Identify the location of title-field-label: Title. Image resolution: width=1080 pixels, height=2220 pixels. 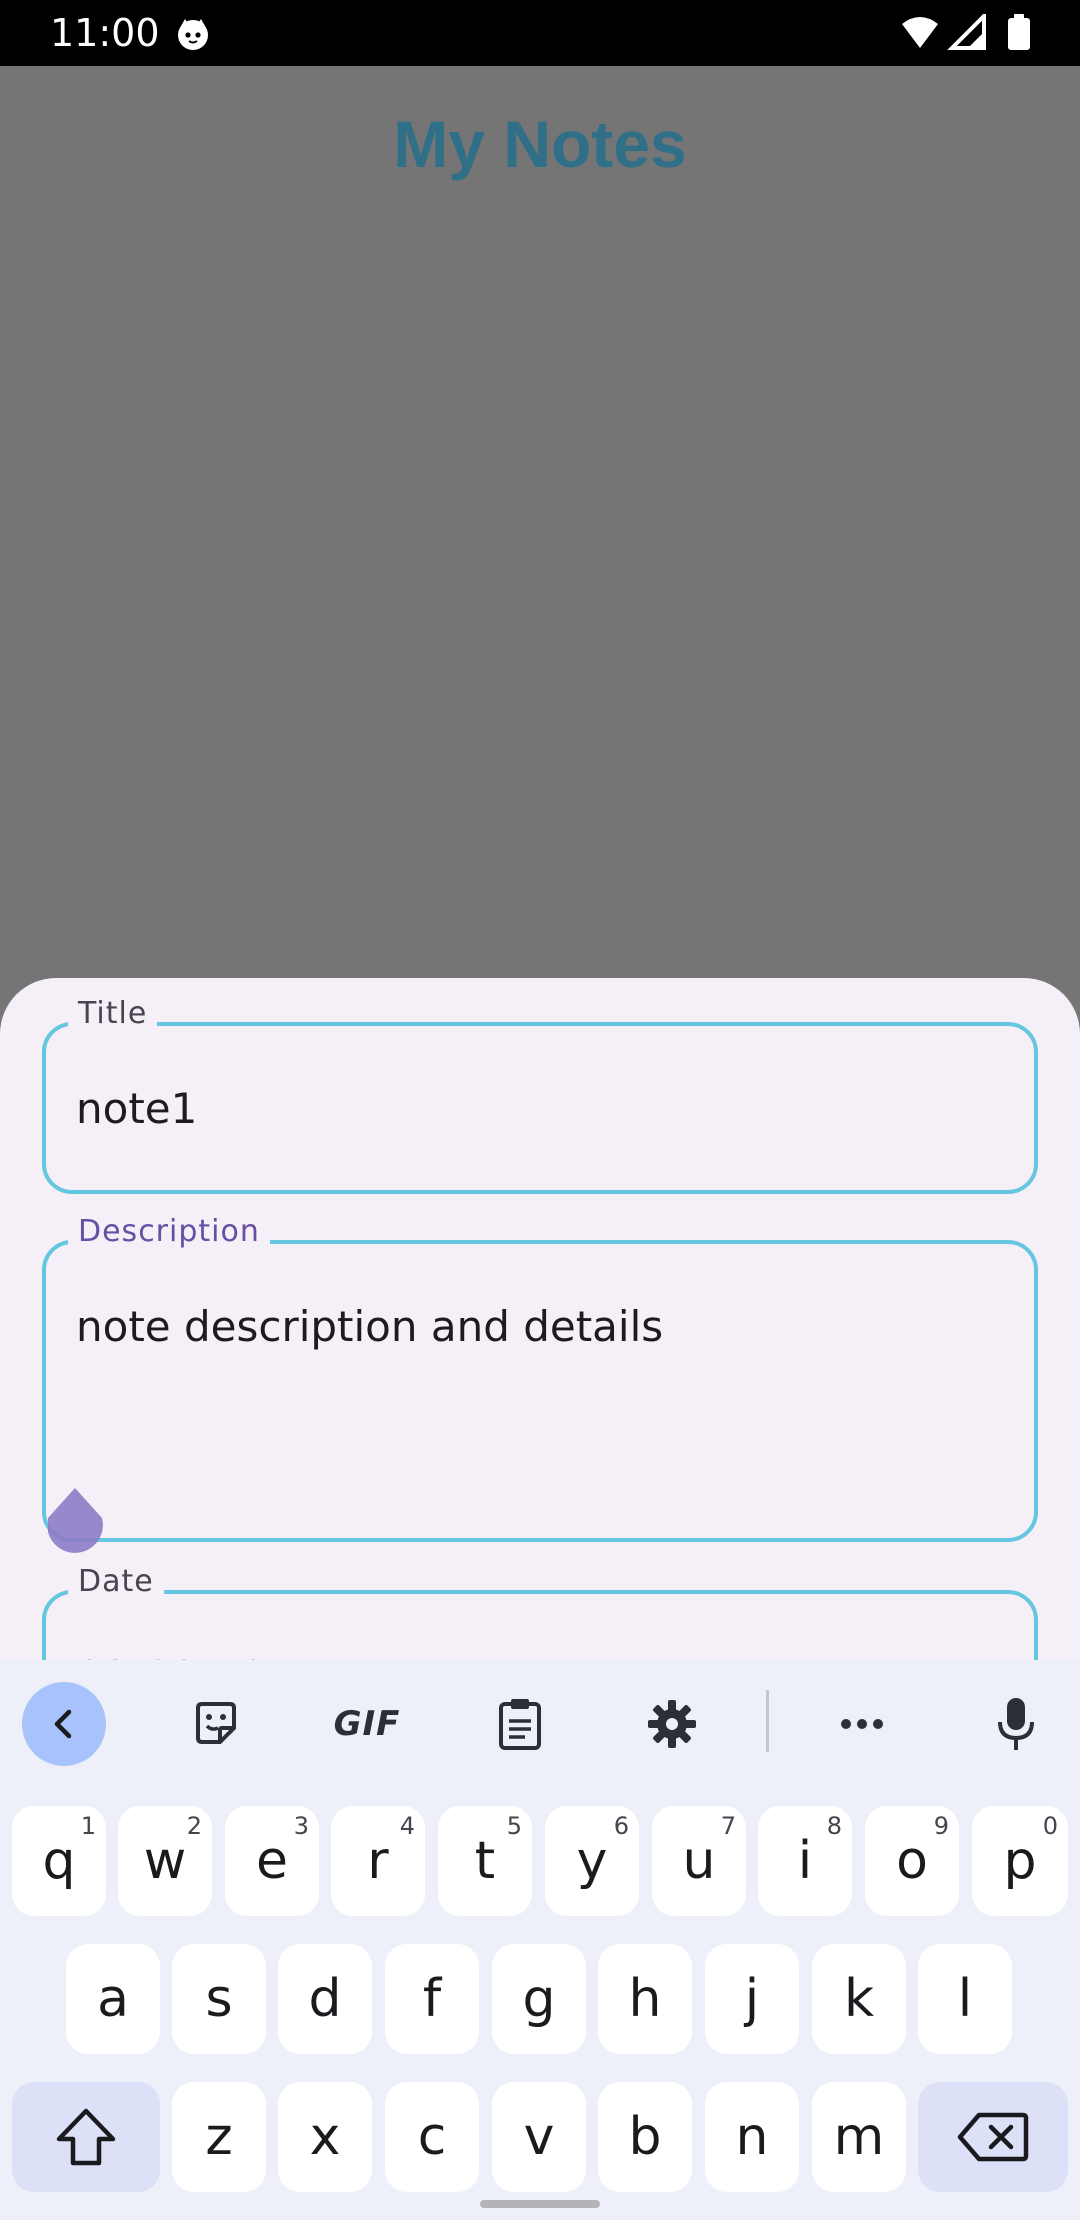
(113, 1013).